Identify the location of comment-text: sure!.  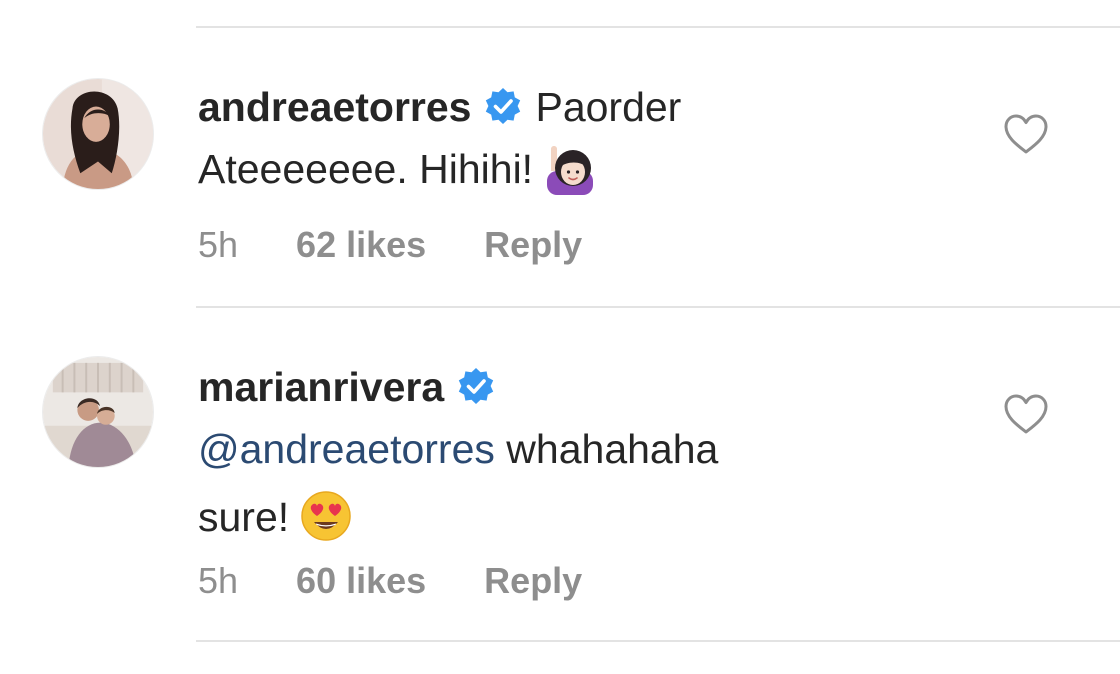
(244, 517).